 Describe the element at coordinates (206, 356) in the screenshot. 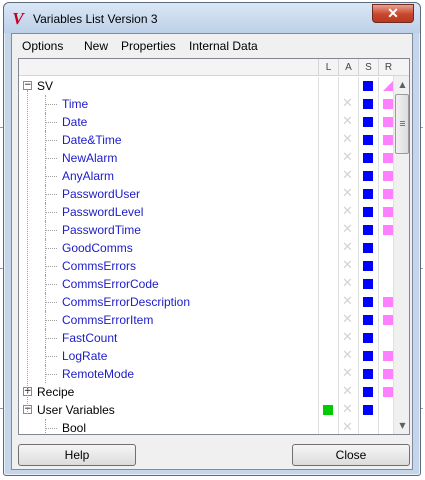

I see `tree-item: LogRate ✕` at that location.